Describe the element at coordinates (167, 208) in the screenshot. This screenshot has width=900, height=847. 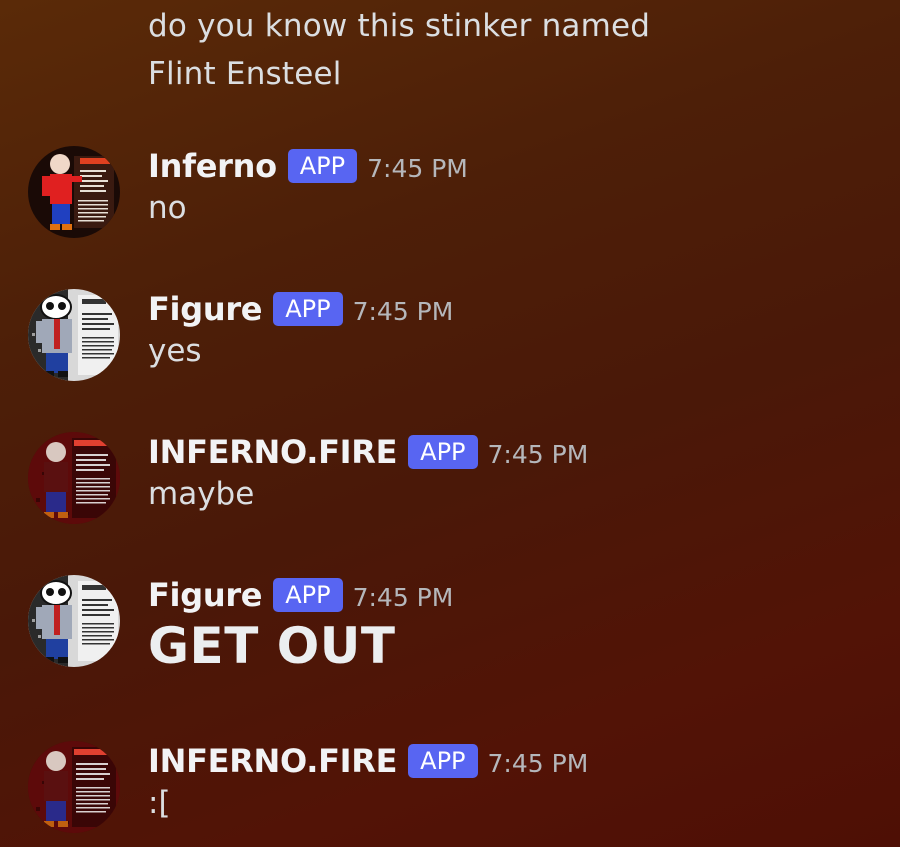
I see `message-content: no` at that location.